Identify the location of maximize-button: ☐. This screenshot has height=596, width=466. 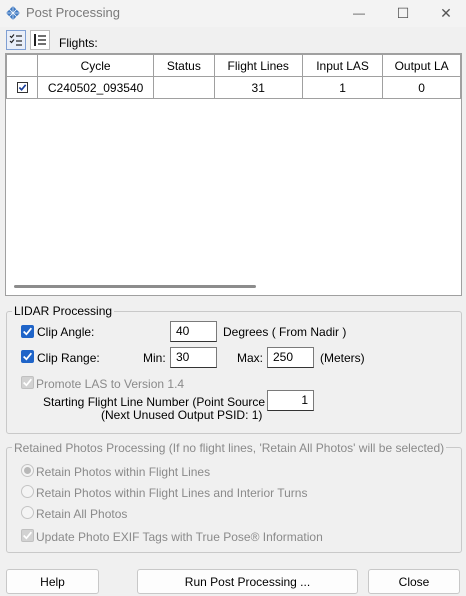
(403, 13).